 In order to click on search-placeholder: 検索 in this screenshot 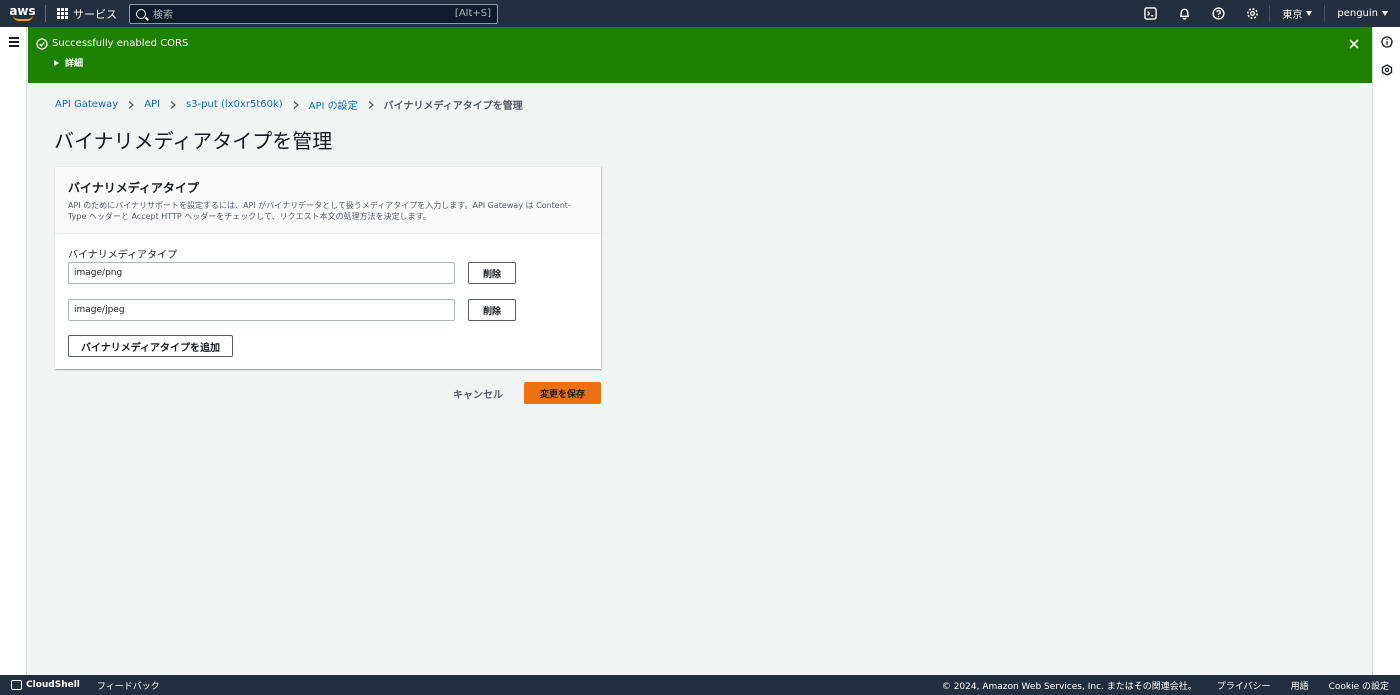, I will do `click(163, 15)`.